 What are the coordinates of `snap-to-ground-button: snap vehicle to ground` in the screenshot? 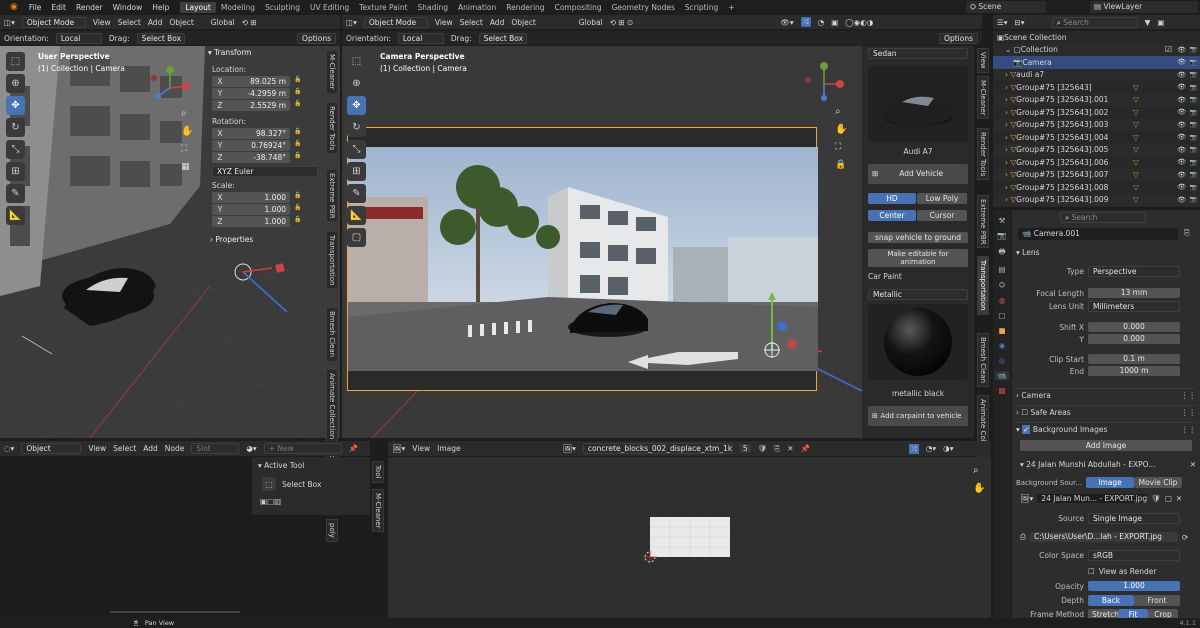 It's located at (918, 237).